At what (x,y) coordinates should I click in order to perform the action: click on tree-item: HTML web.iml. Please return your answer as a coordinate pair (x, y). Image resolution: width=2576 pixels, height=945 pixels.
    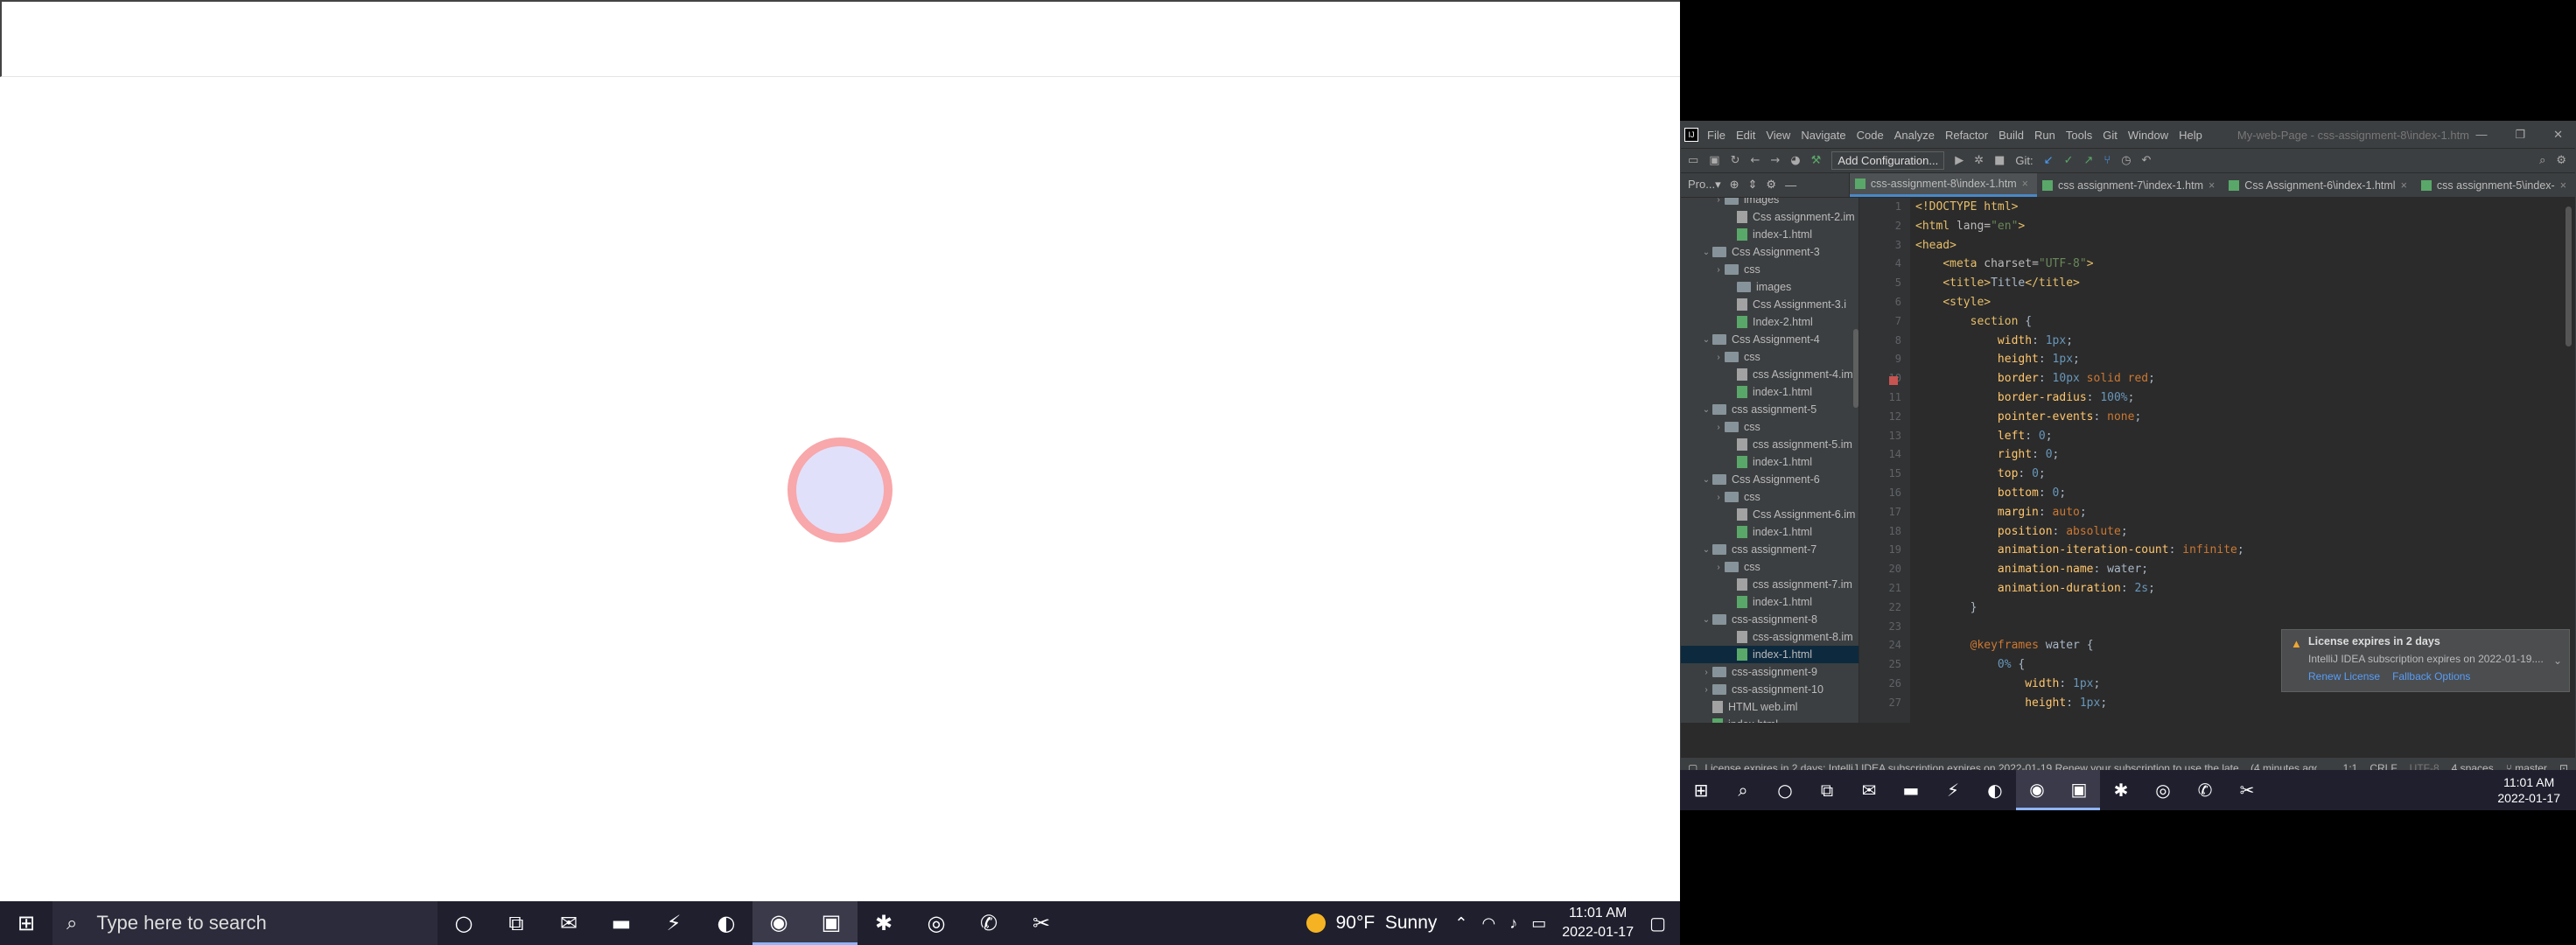
    Looking at the image, I should click on (1769, 707).